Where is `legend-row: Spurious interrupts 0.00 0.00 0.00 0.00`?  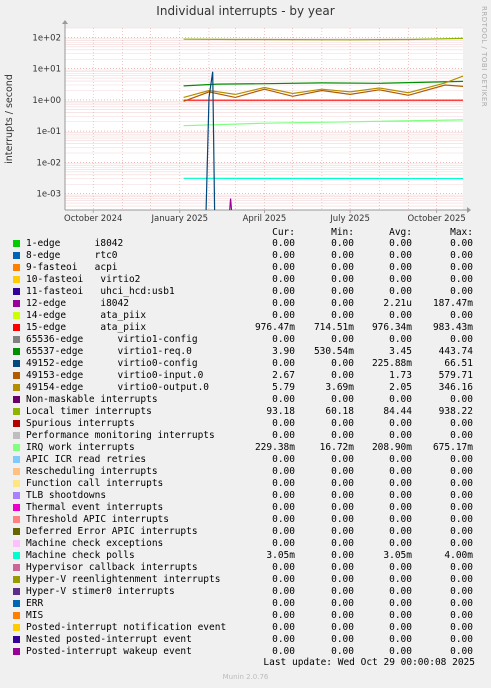
legend-row: Spurious interrupts 0.00 0.00 0.00 0.00 is located at coordinates (245, 424).